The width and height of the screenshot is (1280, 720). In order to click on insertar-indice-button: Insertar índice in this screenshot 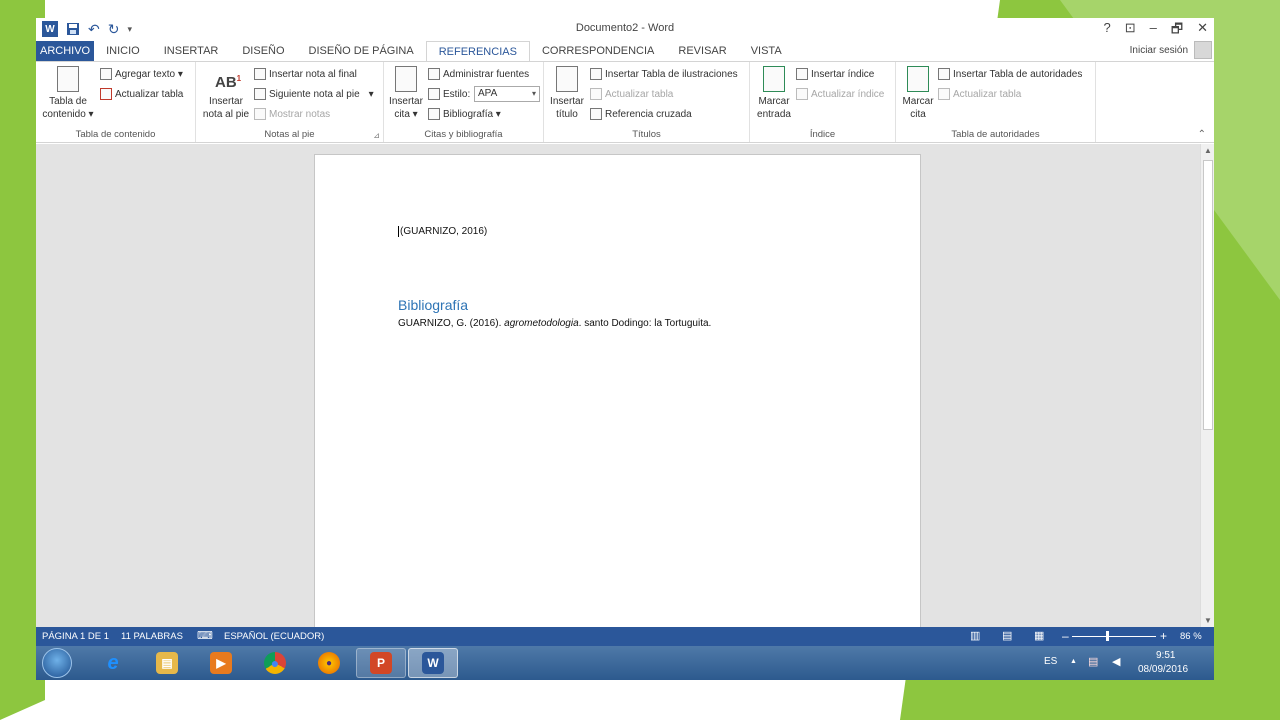, I will do `click(835, 74)`.